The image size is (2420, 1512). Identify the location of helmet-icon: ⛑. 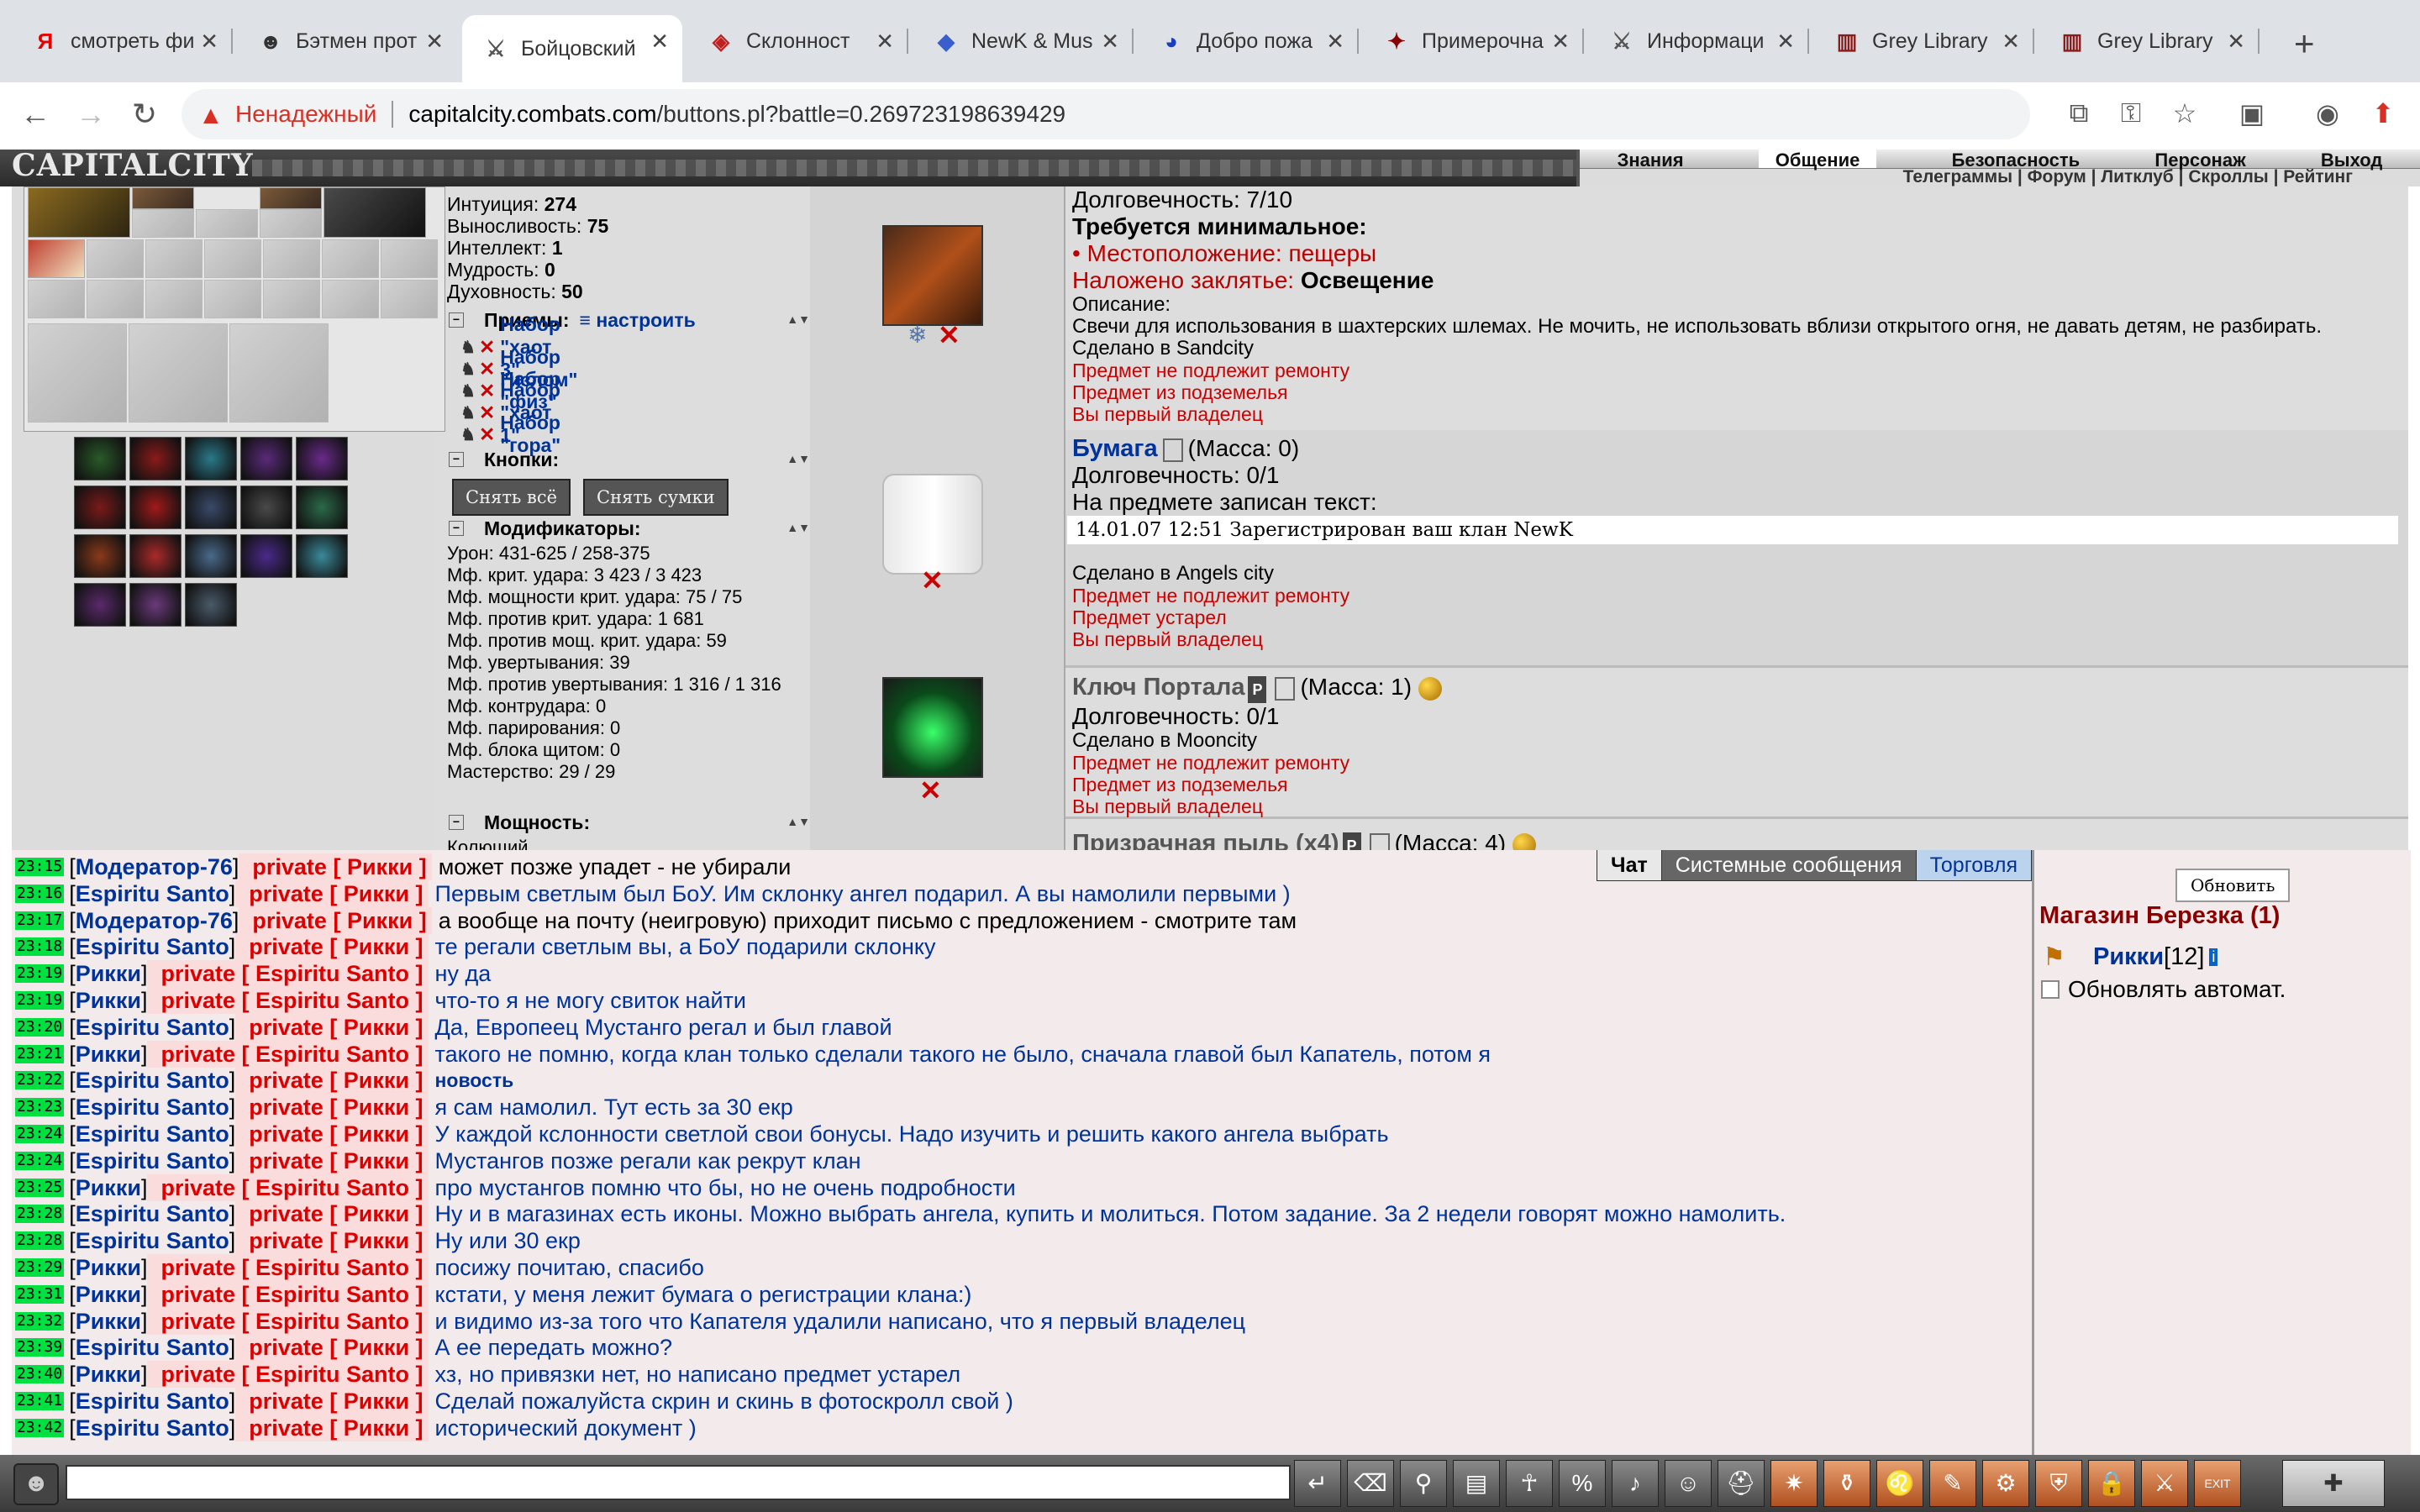
(1741, 1483).